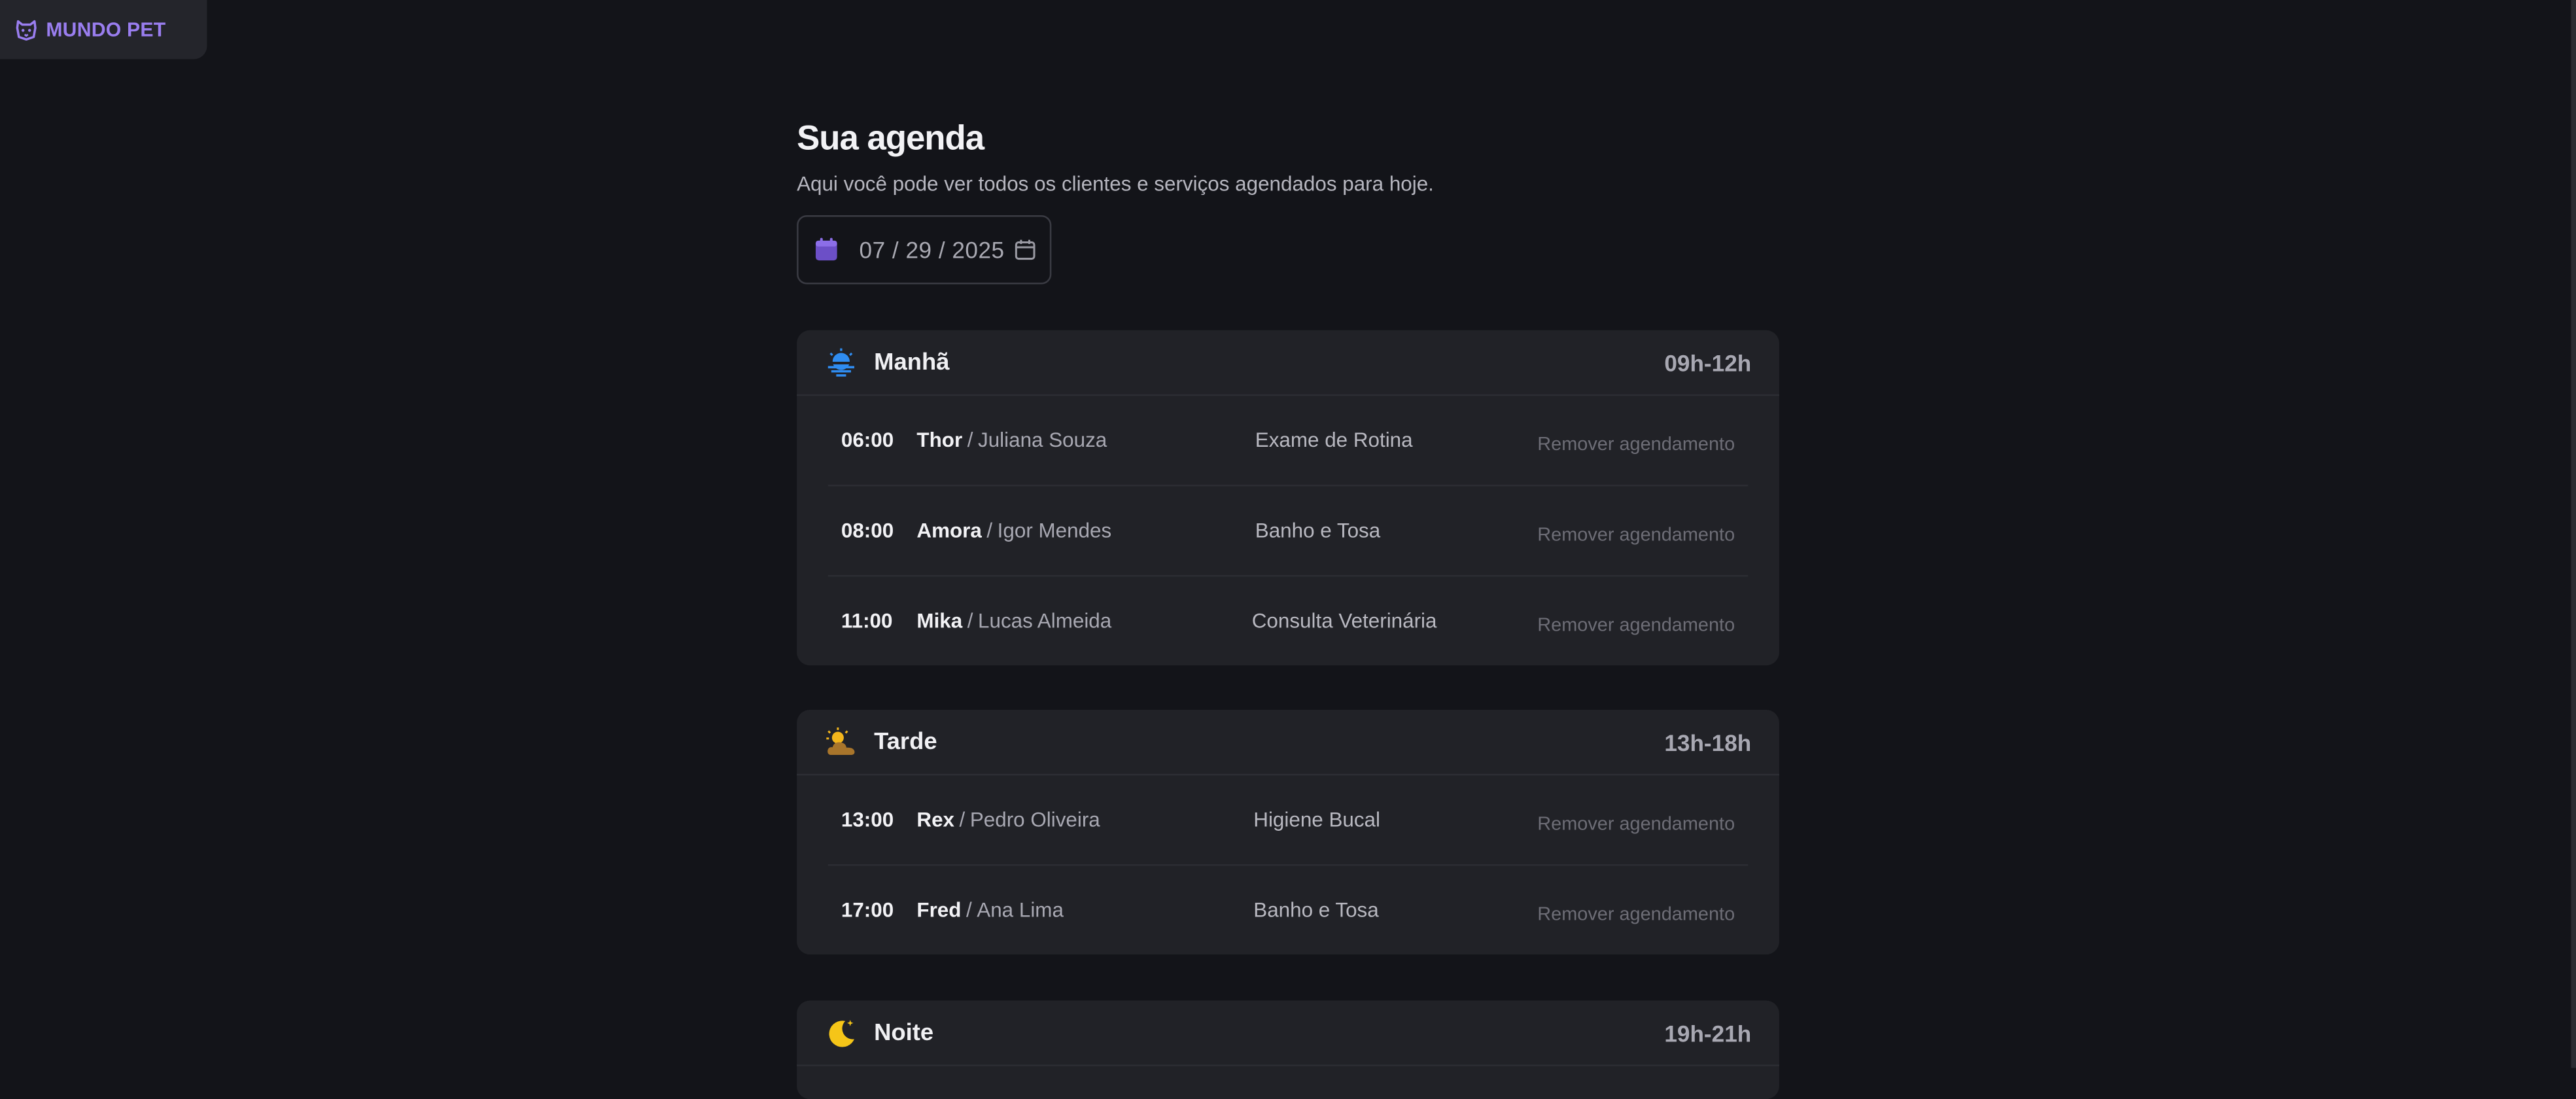 Image resolution: width=2576 pixels, height=1099 pixels. I want to click on period-name: Noite, so click(904, 1032).